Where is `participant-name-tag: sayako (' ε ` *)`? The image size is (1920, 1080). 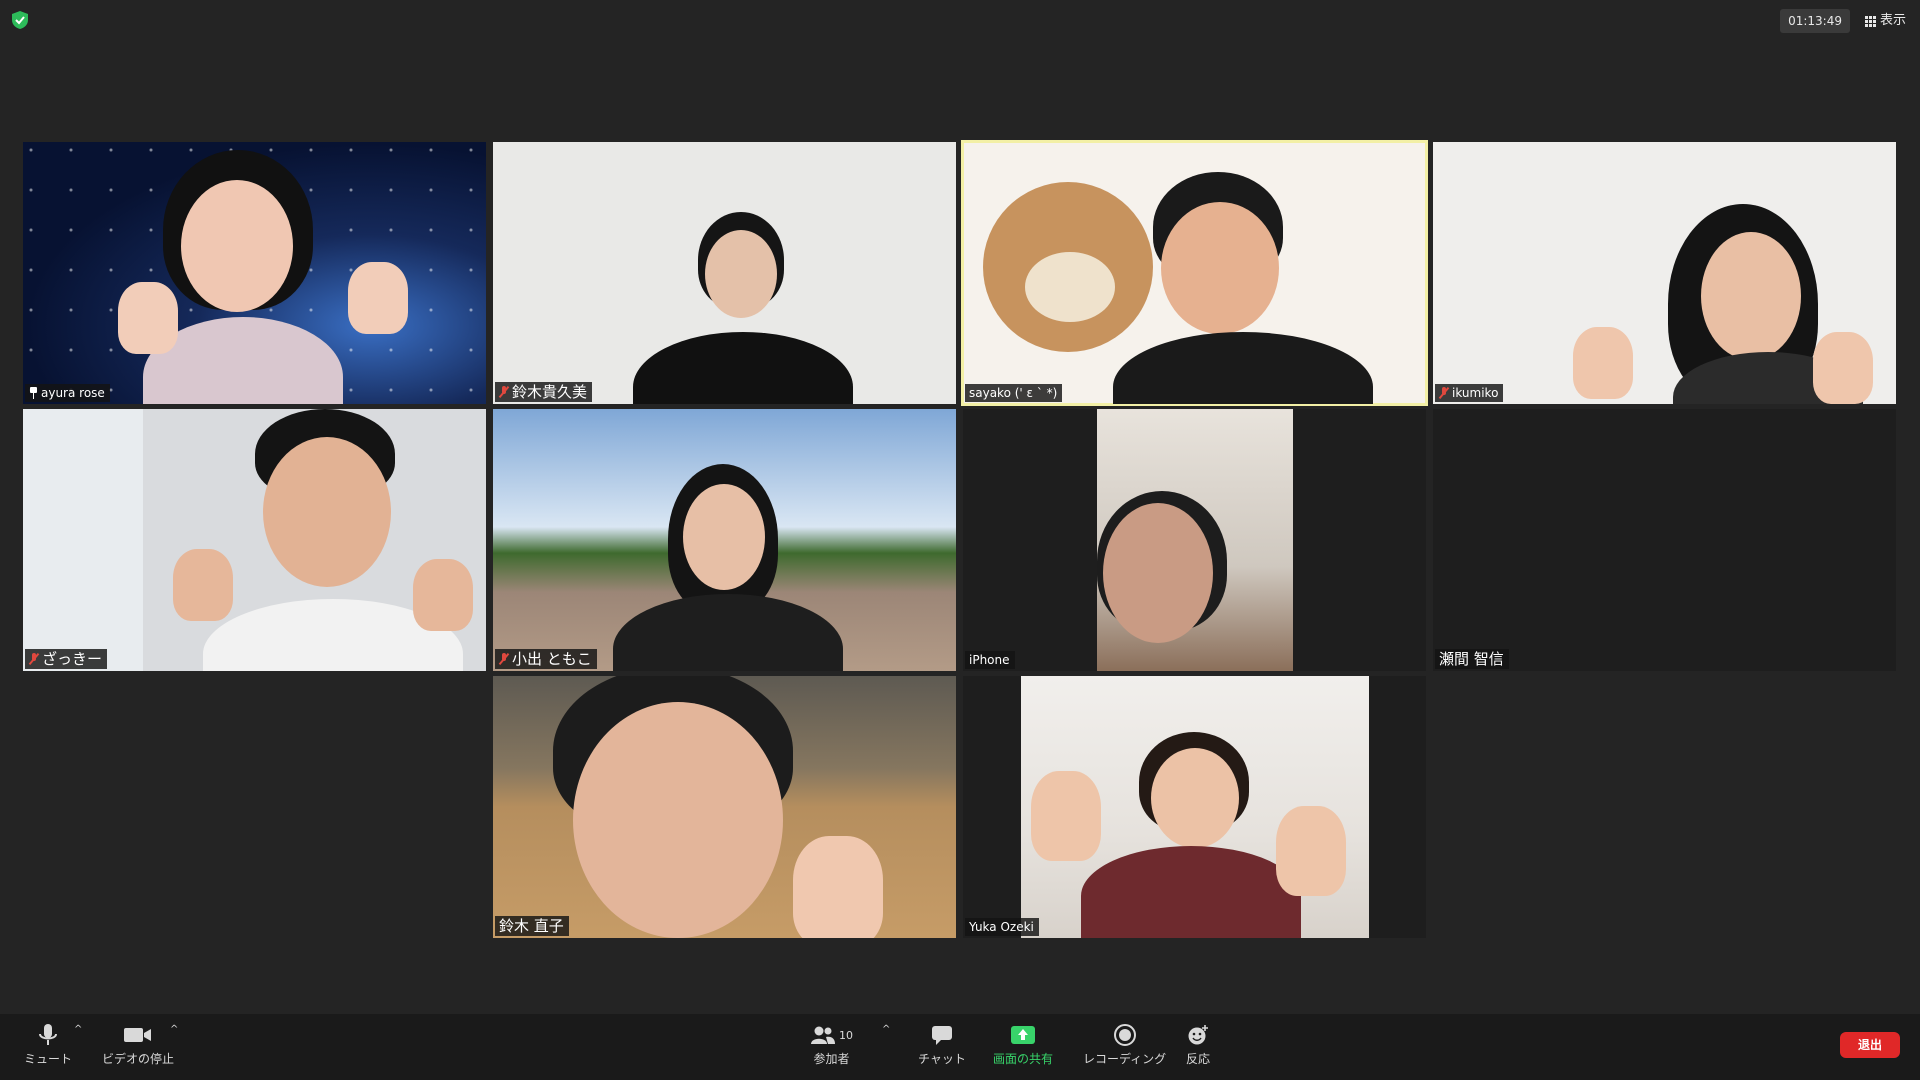
participant-name-tag: sayako (' ε ` *) is located at coordinates (1014, 393).